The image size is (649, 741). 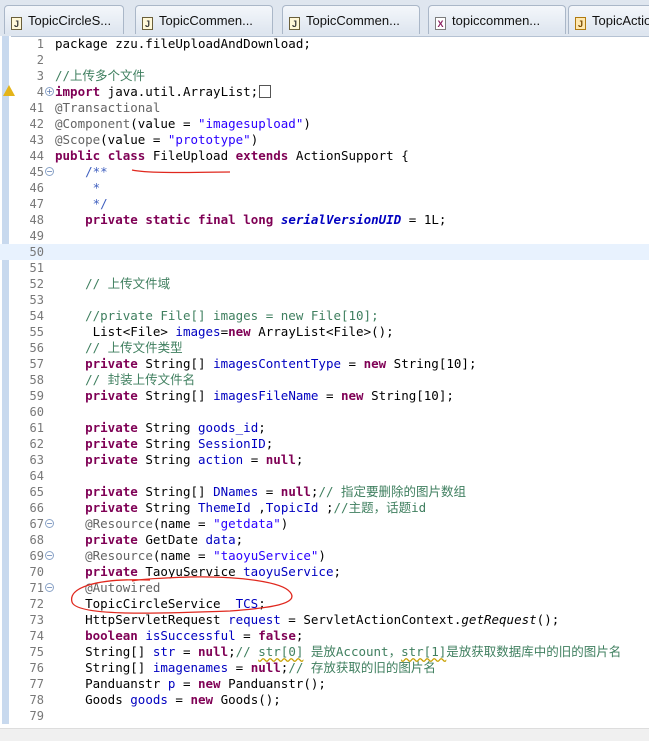 What do you see at coordinates (324, 588) in the screenshot?
I see `code-line: 71− @Autowired` at bounding box center [324, 588].